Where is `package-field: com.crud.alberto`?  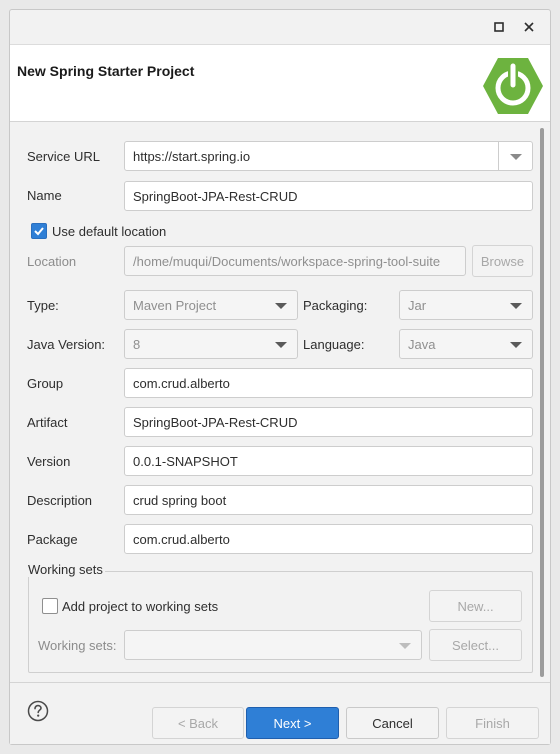
package-field: com.crud.alberto is located at coordinates (328, 539).